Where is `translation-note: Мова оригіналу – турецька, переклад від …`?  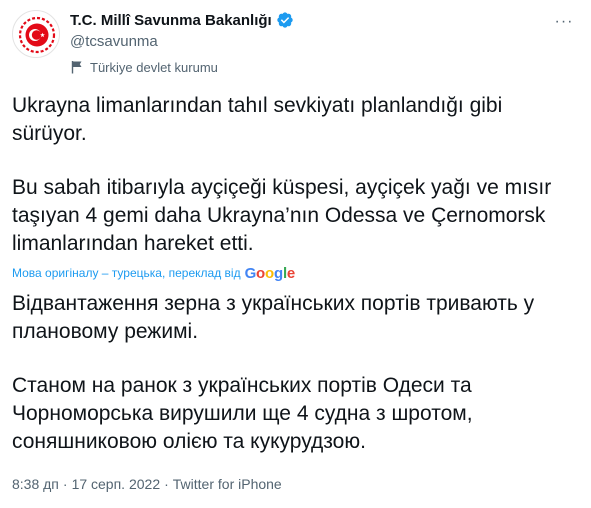
translation-note: Мова оригіналу – турецька, переклад від … is located at coordinates (292, 273).